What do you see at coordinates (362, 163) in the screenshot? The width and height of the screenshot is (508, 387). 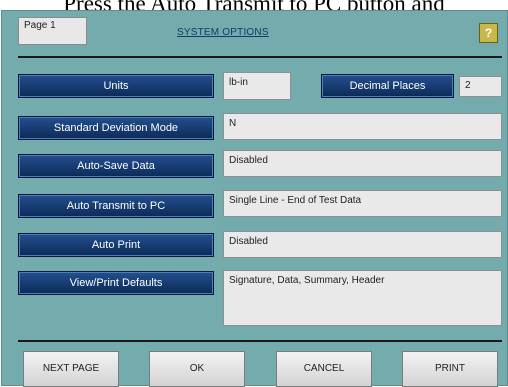 I see `auto-save-data-field: Disabled` at bounding box center [362, 163].